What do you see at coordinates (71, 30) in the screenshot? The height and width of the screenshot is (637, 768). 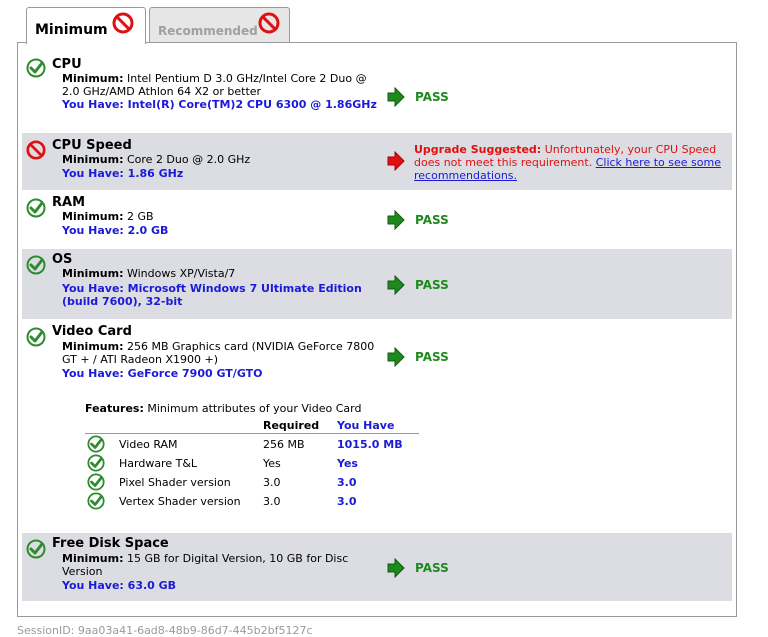 I see `tab-minimum-label: Minimum` at bounding box center [71, 30].